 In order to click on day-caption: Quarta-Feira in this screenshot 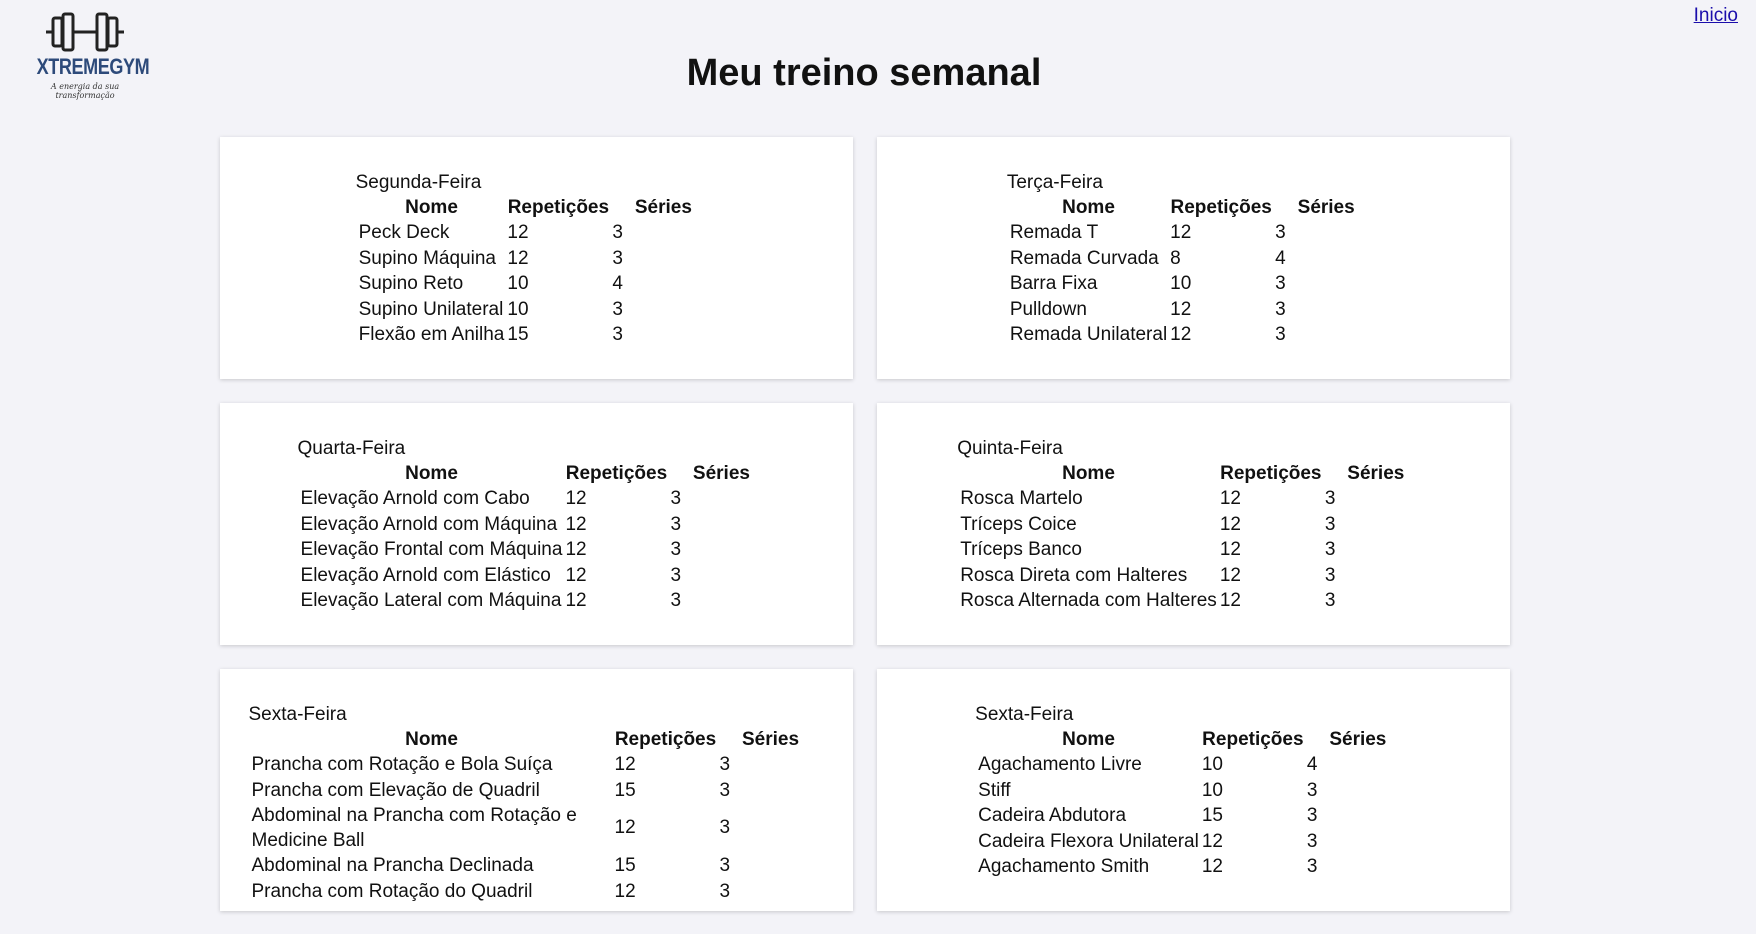, I will do `click(351, 448)`.